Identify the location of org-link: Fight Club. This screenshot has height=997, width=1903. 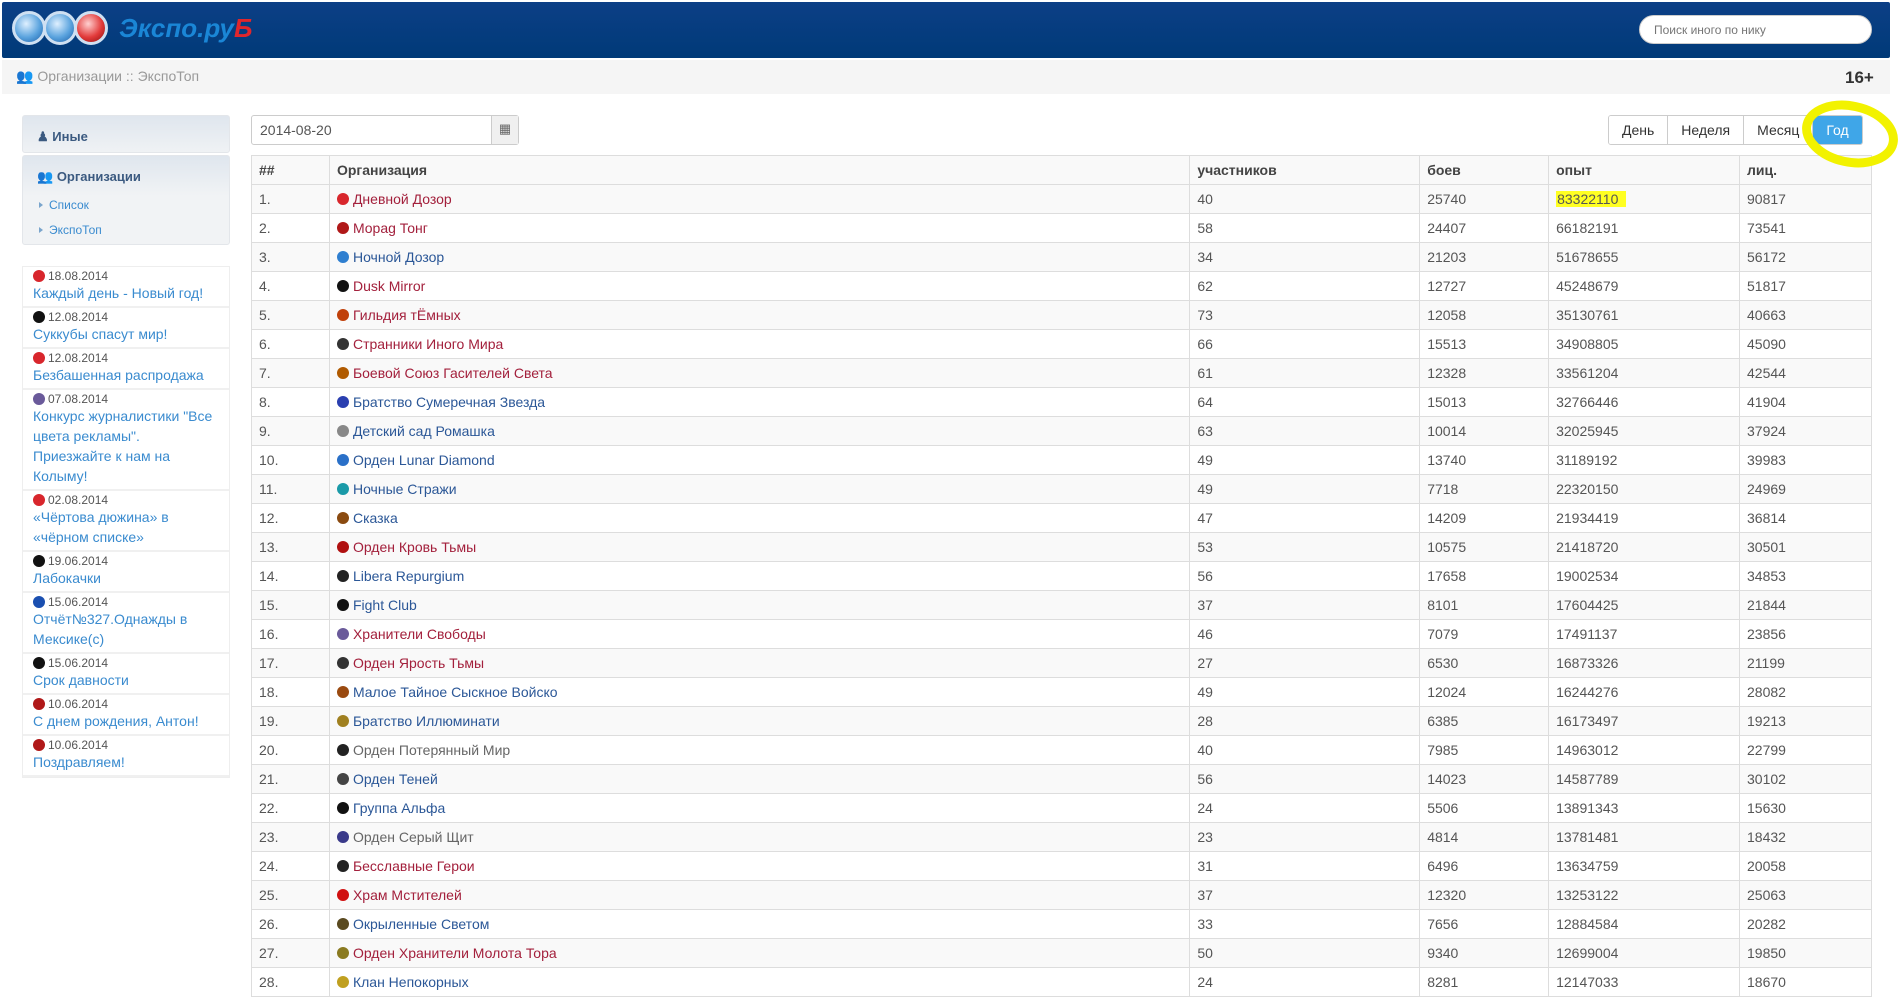
(759, 605).